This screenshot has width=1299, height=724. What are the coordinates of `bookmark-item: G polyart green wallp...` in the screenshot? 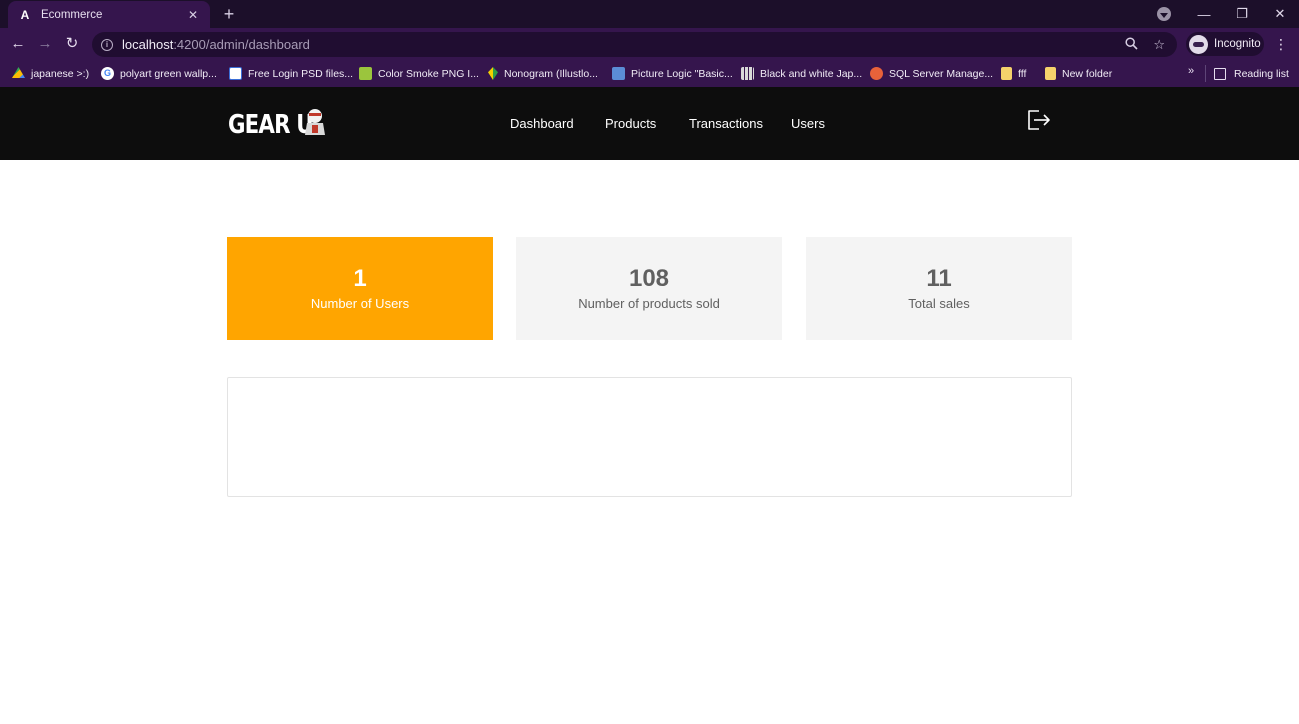 It's located at (159, 73).